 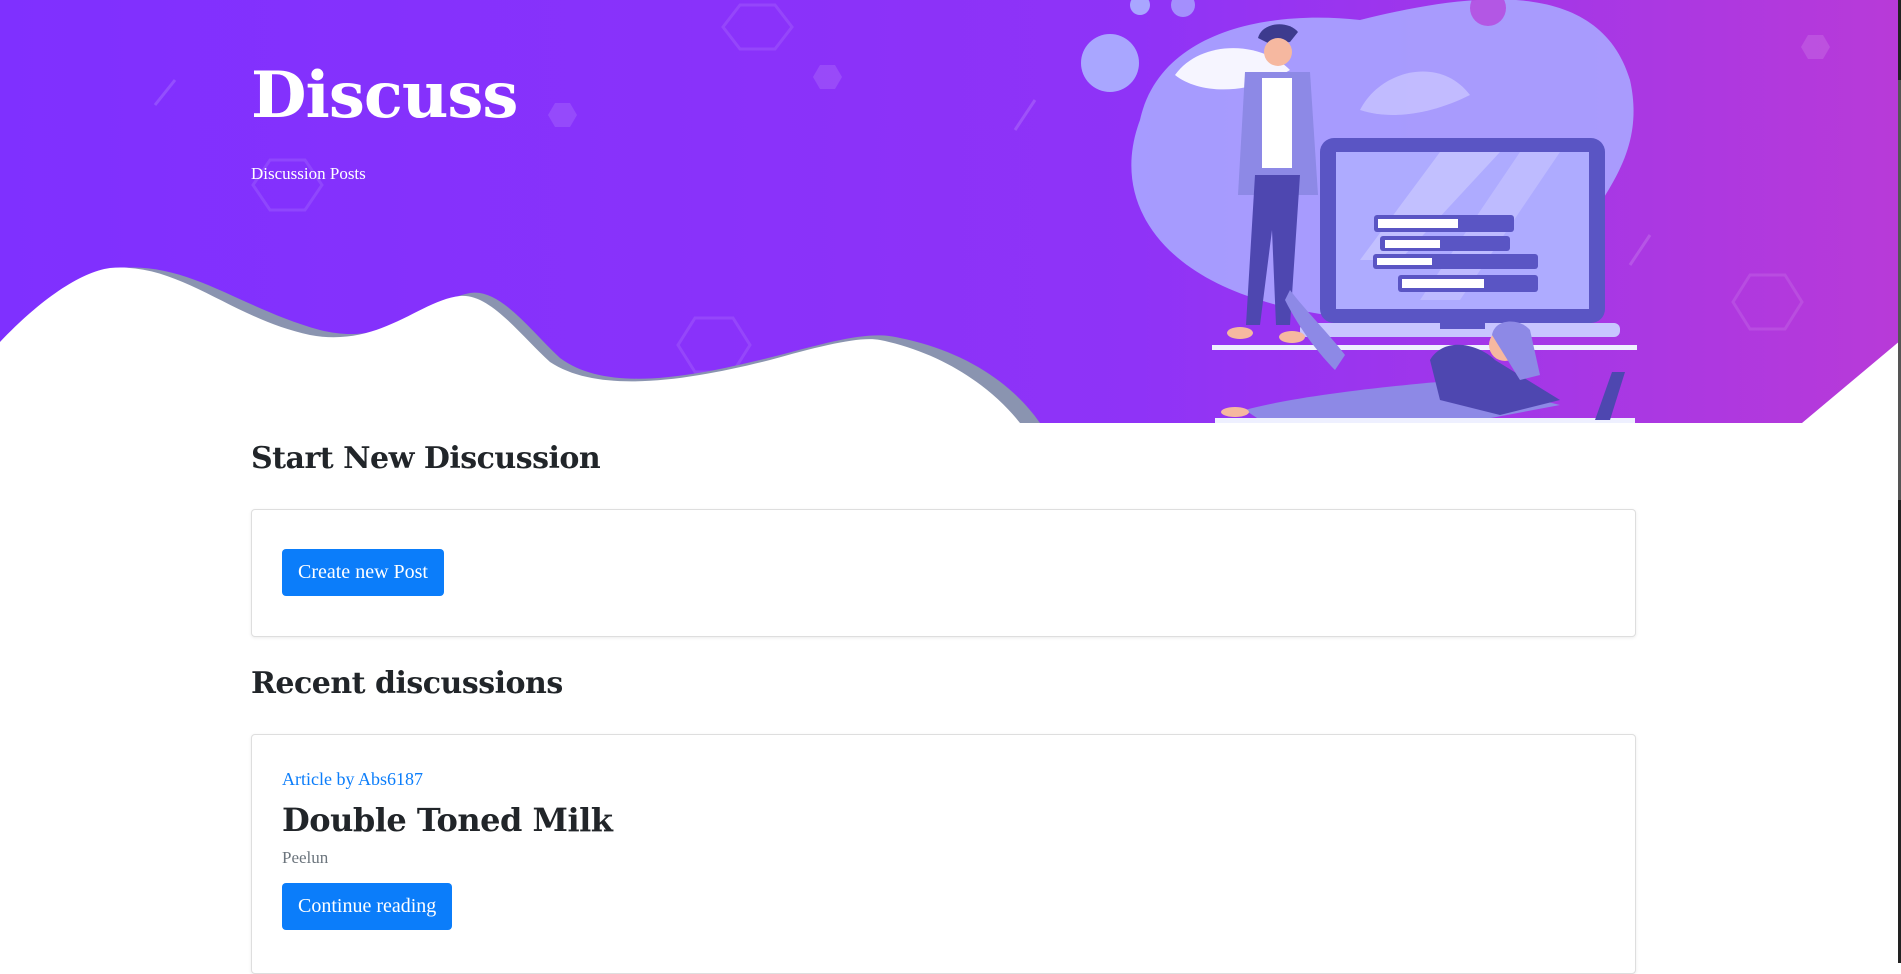 What do you see at coordinates (384, 95) in the screenshot?
I see `page-title: Discuss` at bounding box center [384, 95].